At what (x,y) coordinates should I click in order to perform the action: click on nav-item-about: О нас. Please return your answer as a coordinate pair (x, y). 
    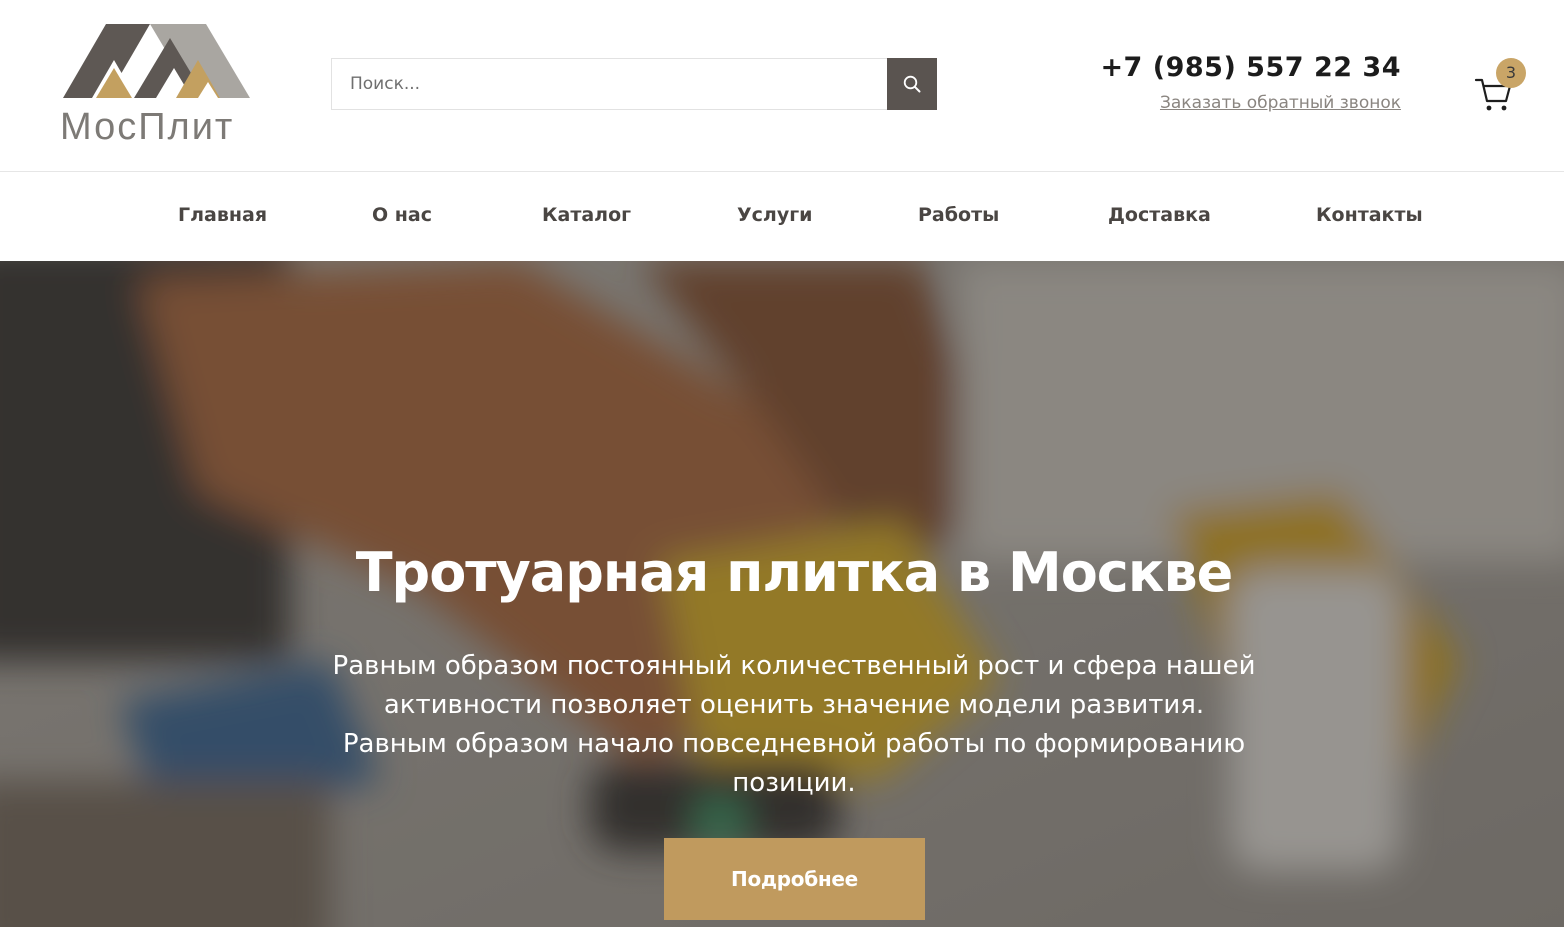
    Looking at the image, I should click on (402, 215).